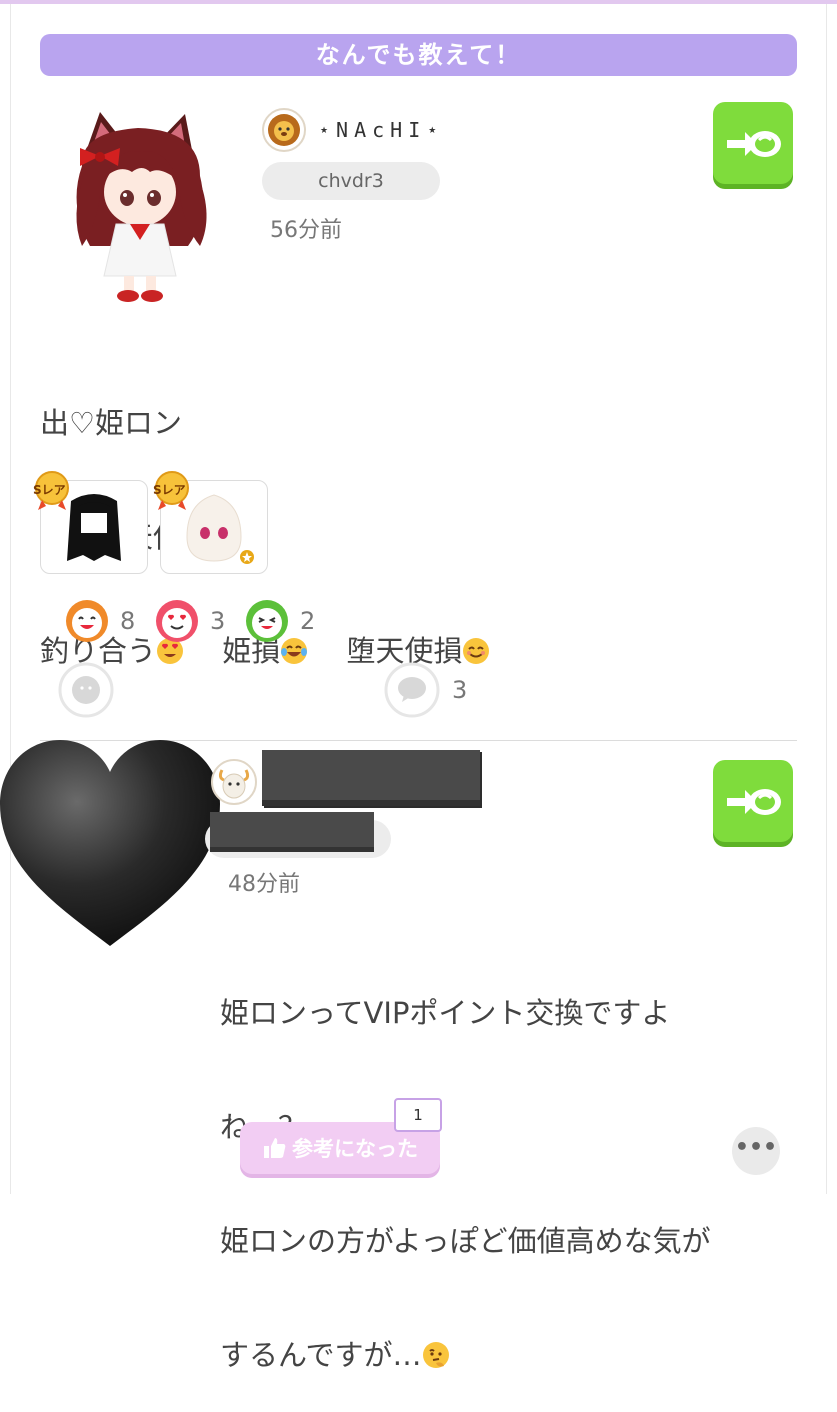 This screenshot has height=1412, width=837. I want to click on reaction-laugh: 8, so click(99, 621).